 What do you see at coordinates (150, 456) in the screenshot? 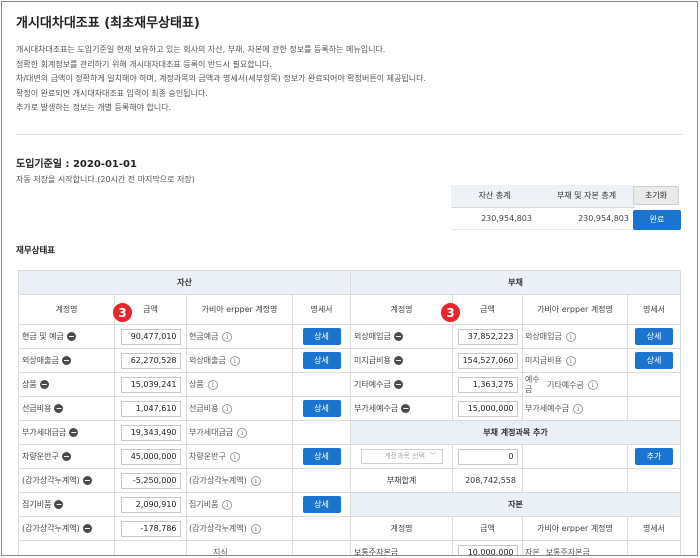
I see `amount-input: 45,000,000` at bounding box center [150, 456].